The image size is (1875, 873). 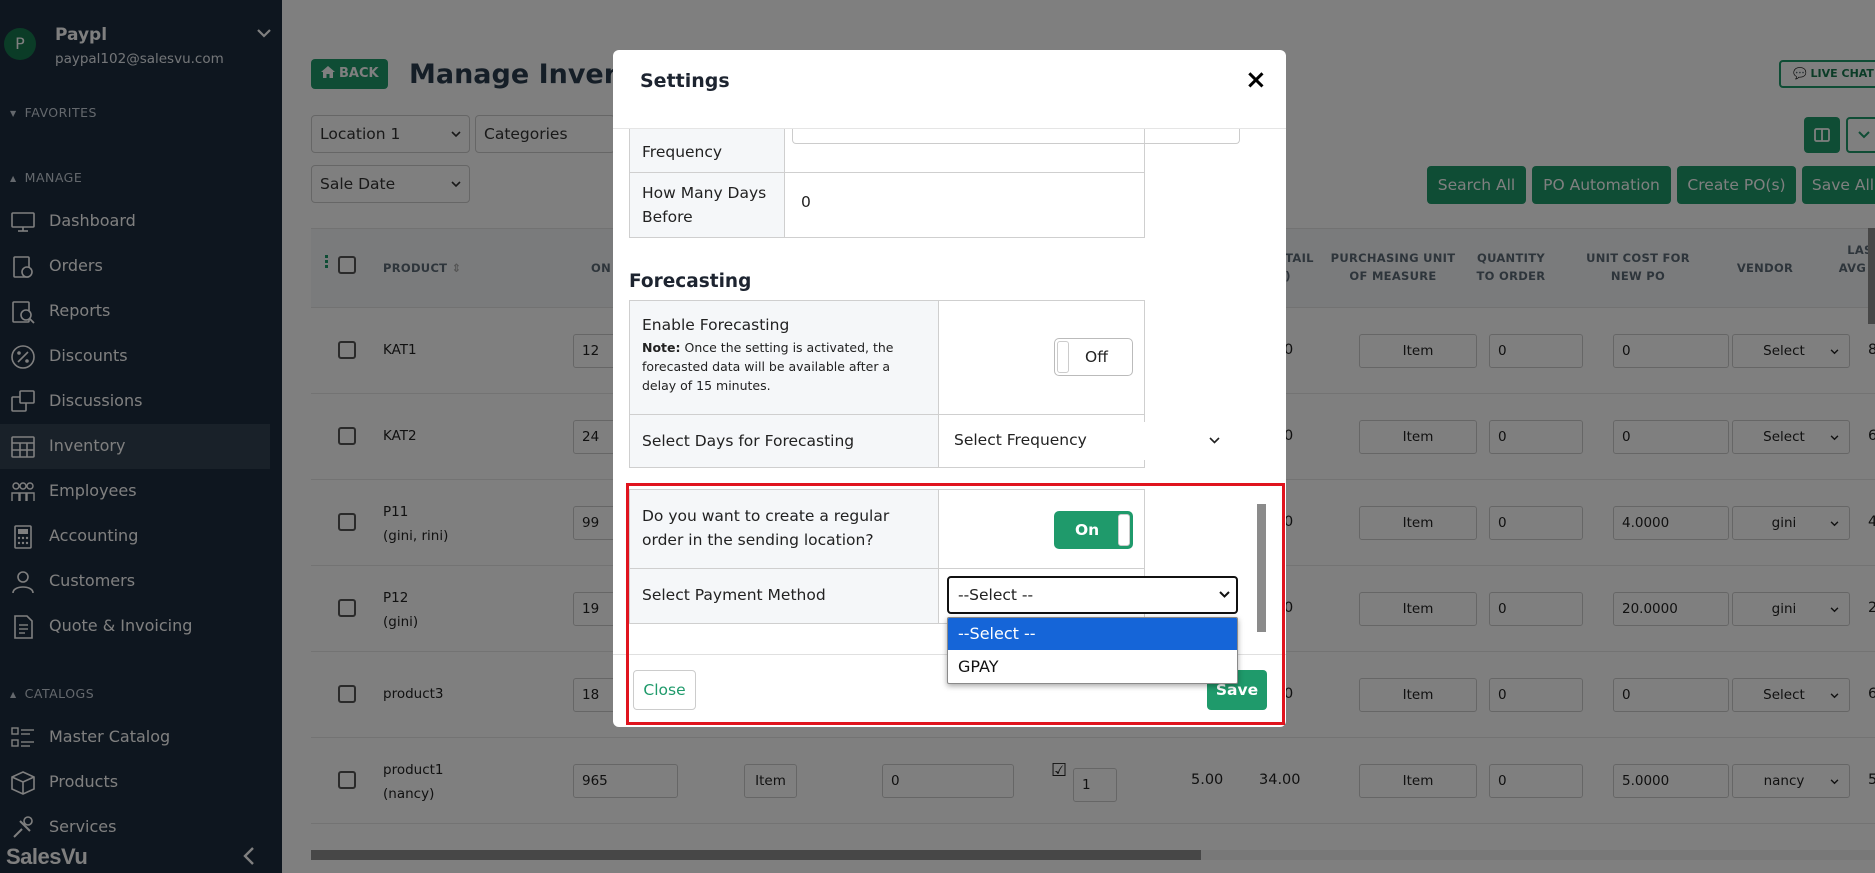 What do you see at coordinates (707, 150) in the screenshot?
I see `frequency-label: Frequency` at bounding box center [707, 150].